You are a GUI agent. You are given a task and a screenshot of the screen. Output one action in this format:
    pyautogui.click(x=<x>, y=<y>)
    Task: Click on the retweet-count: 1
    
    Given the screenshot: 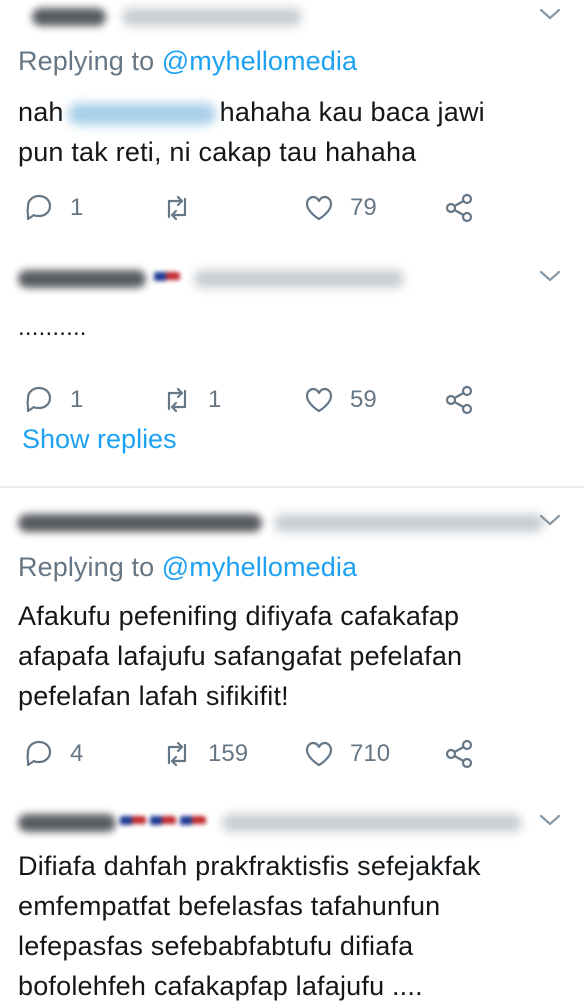 What is the action you would take?
    pyautogui.click(x=215, y=399)
    